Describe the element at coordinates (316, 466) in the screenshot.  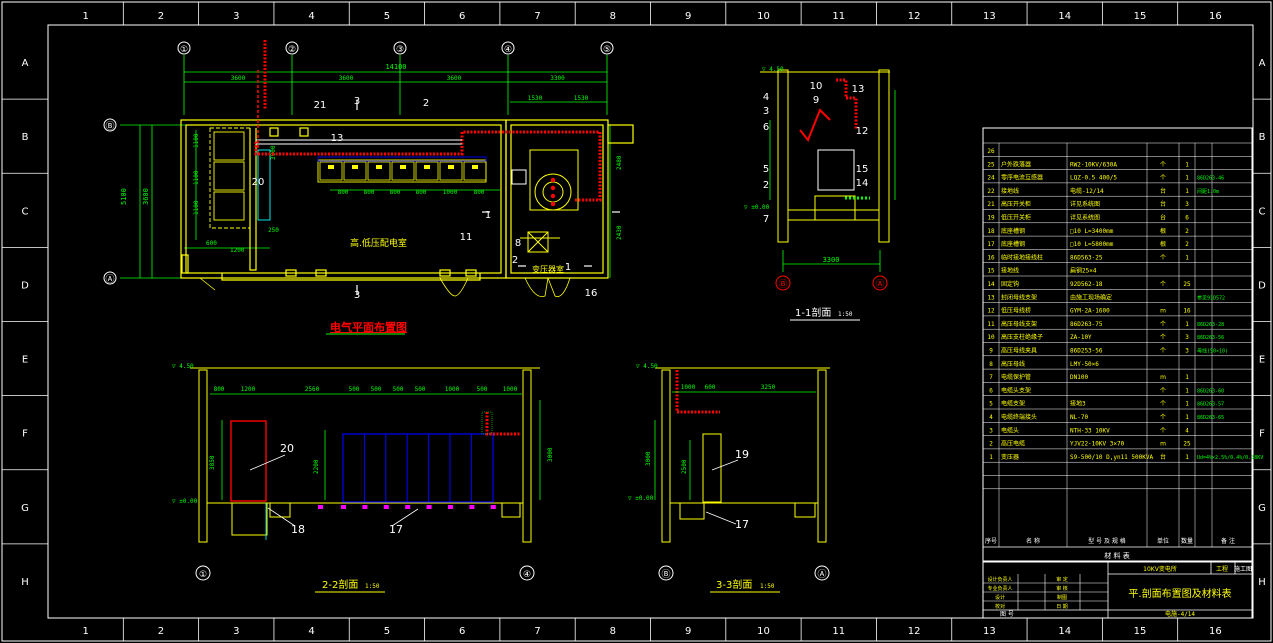
I see `sec22-vdim-2: 2200` at that location.